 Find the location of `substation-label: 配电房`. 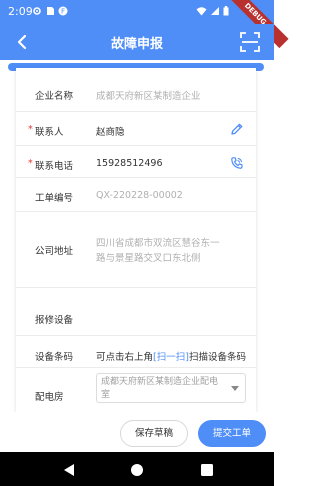

substation-label: 配电房 is located at coordinates (49, 397).